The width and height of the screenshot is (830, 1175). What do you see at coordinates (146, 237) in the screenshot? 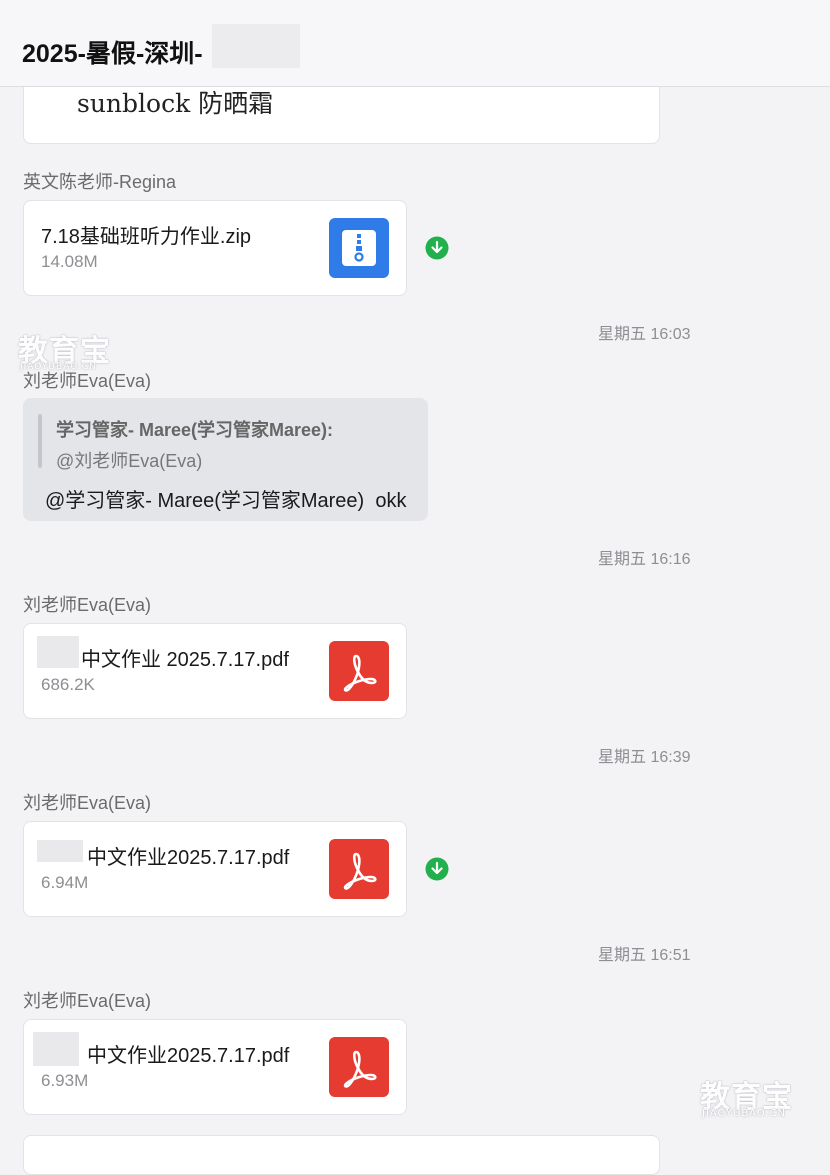
I see `file-name: 7.18基础班听力作业.zip` at bounding box center [146, 237].